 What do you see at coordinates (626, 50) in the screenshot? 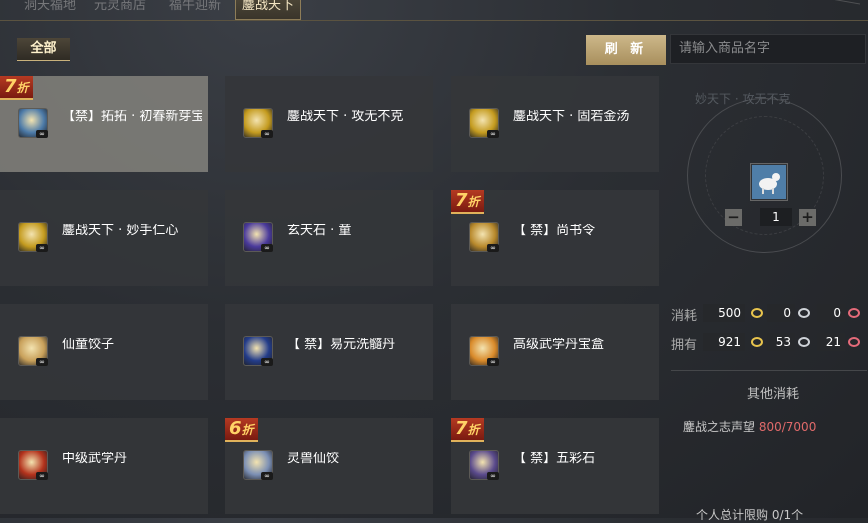
I see `refresh-button: 刷 新` at bounding box center [626, 50].